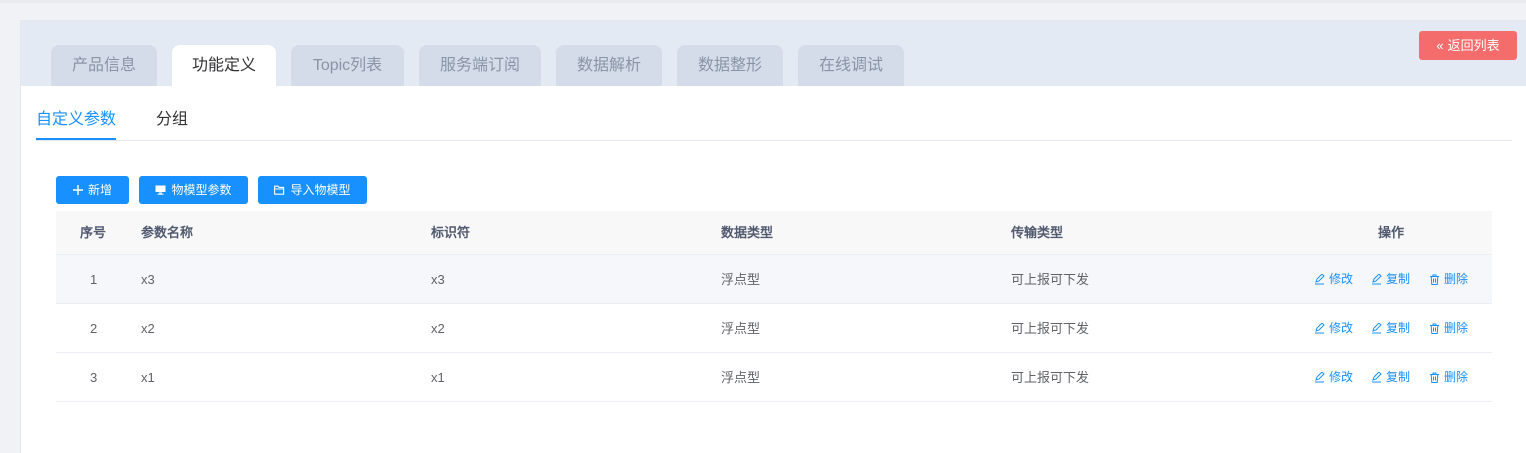  What do you see at coordinates (774, 125) in the screenshot?
I see `subtab-bar: 自定义参数 分组` at bounding box center [774, 125].